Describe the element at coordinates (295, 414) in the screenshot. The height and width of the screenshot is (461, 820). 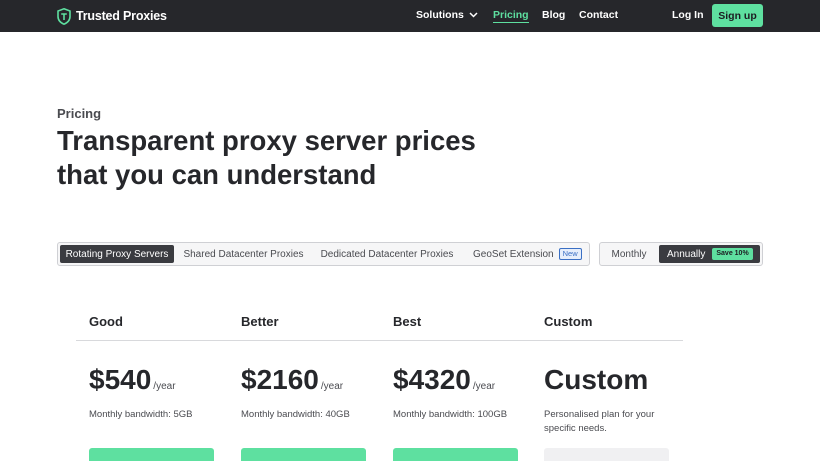
I see `plan-detail-better: Monthly bandwidth: 40GB` at that location.